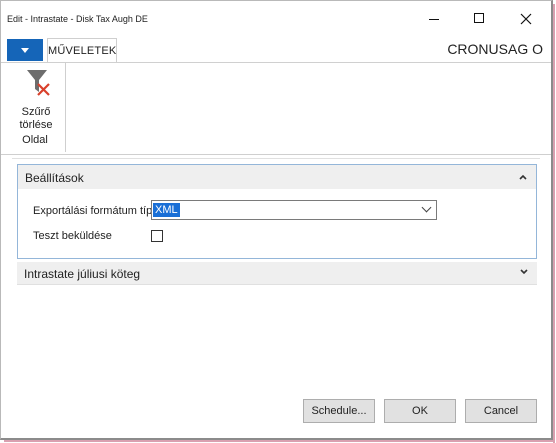 The image size is (556, 443). Describe the element at coordinates (38, 83) in the screenshot. I see `clear-filter-icon` at that location.